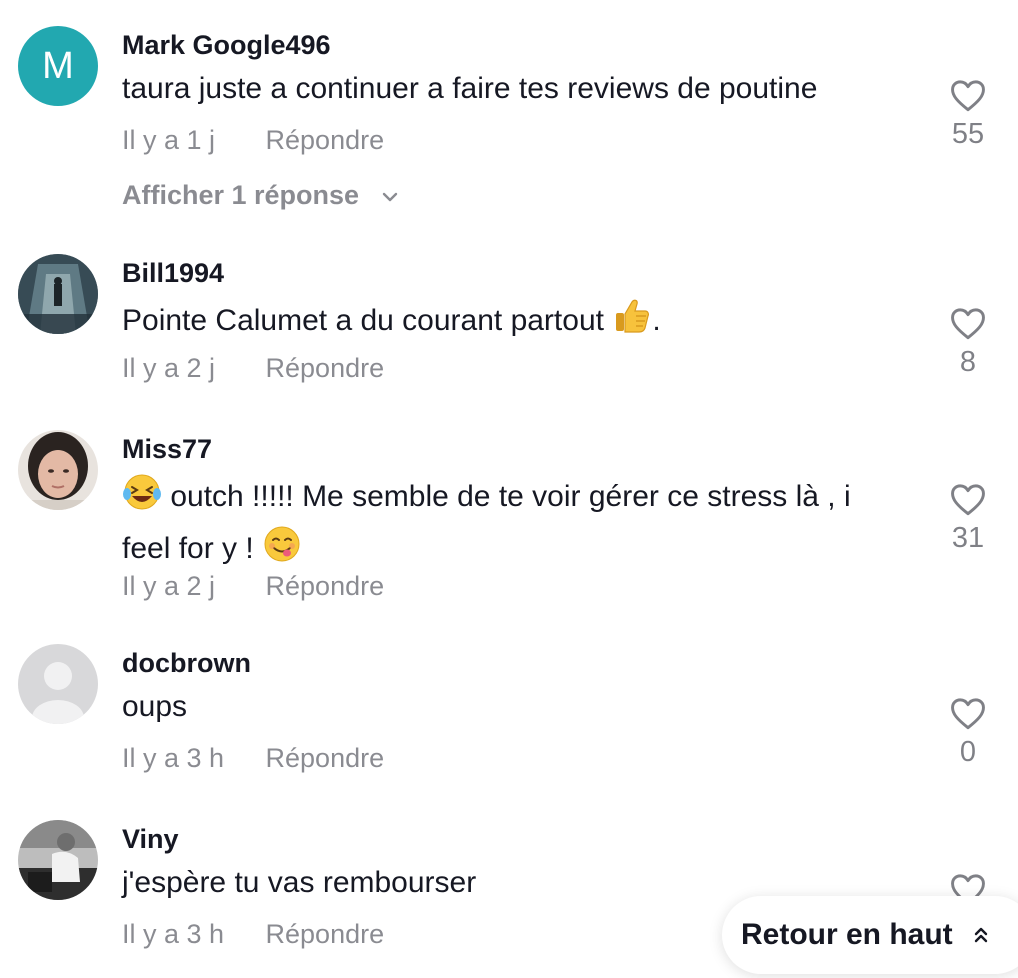 This screenshot has width=1018, height=978. I want to click on comment-username: Viny, so click(150, 839).